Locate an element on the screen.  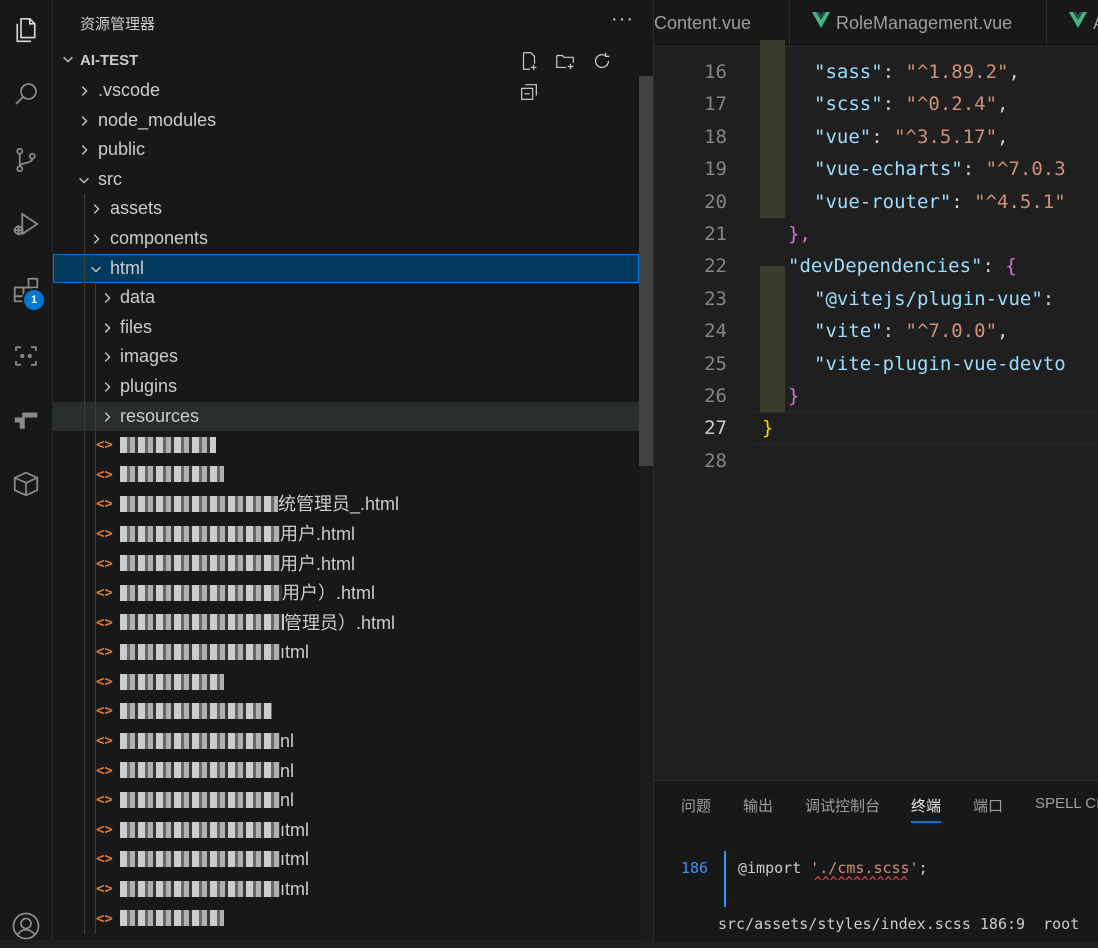
panel-tab: 问题 is located at coordinates (696, 805).